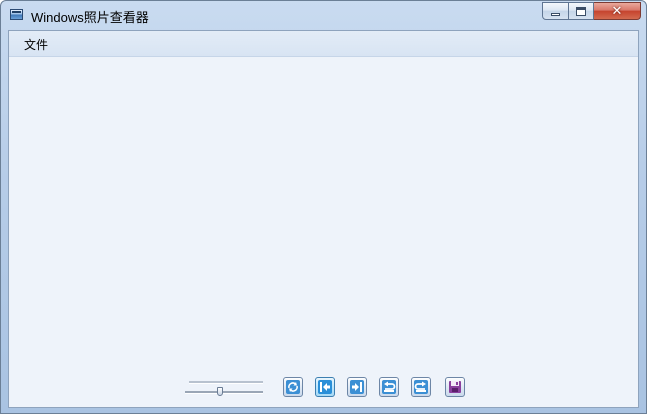 This screenshot has width=647, height=414. I want to click on zoom-track, so click(224, 392).